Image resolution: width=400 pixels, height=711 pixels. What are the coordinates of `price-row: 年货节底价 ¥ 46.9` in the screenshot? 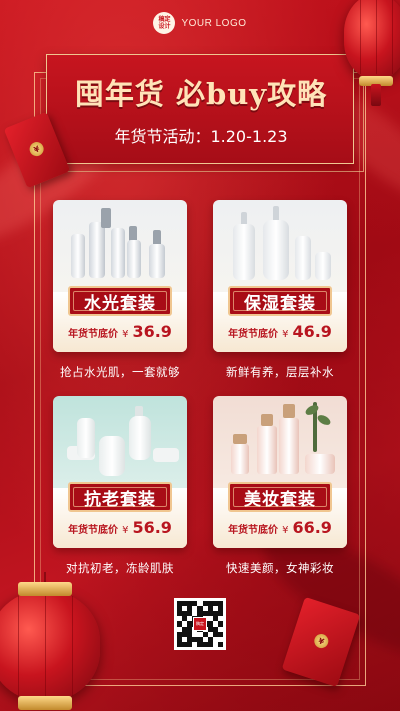 It's located at (280, 331).